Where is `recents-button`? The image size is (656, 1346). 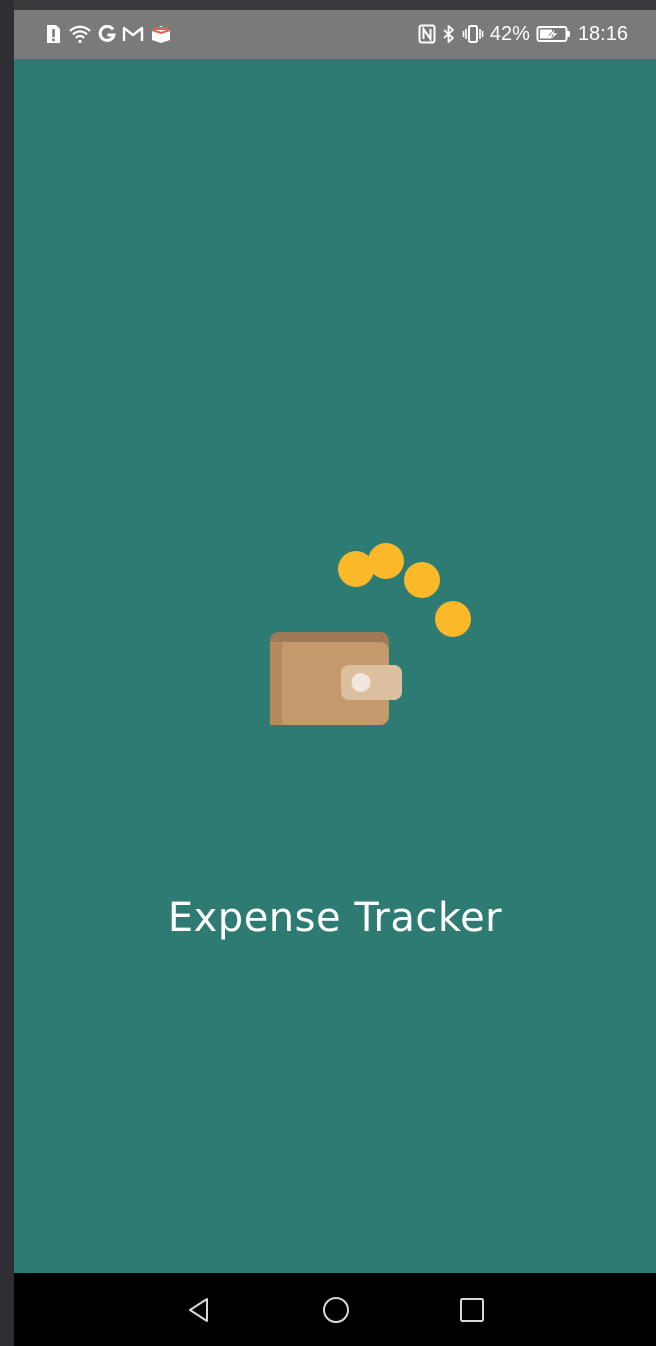 recents-button is located at coordinates (472, 1310).